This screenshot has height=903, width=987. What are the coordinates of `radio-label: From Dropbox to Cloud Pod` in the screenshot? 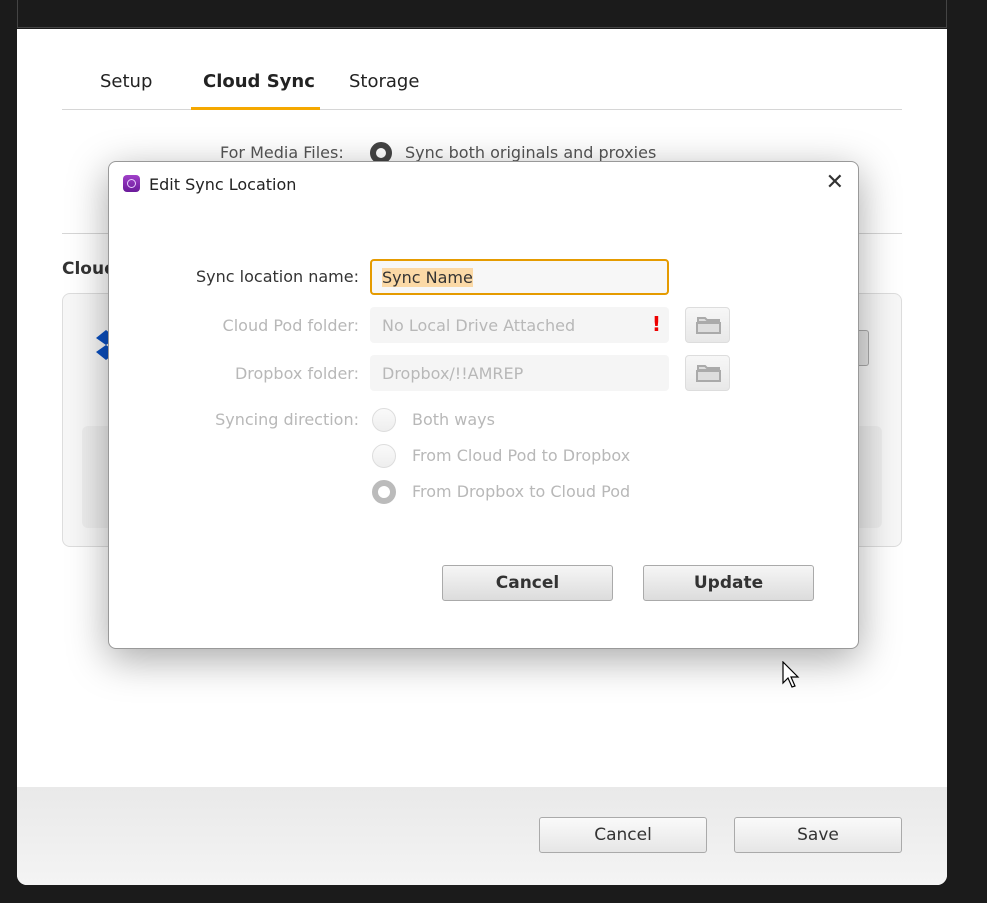 It's located at (521, 491).